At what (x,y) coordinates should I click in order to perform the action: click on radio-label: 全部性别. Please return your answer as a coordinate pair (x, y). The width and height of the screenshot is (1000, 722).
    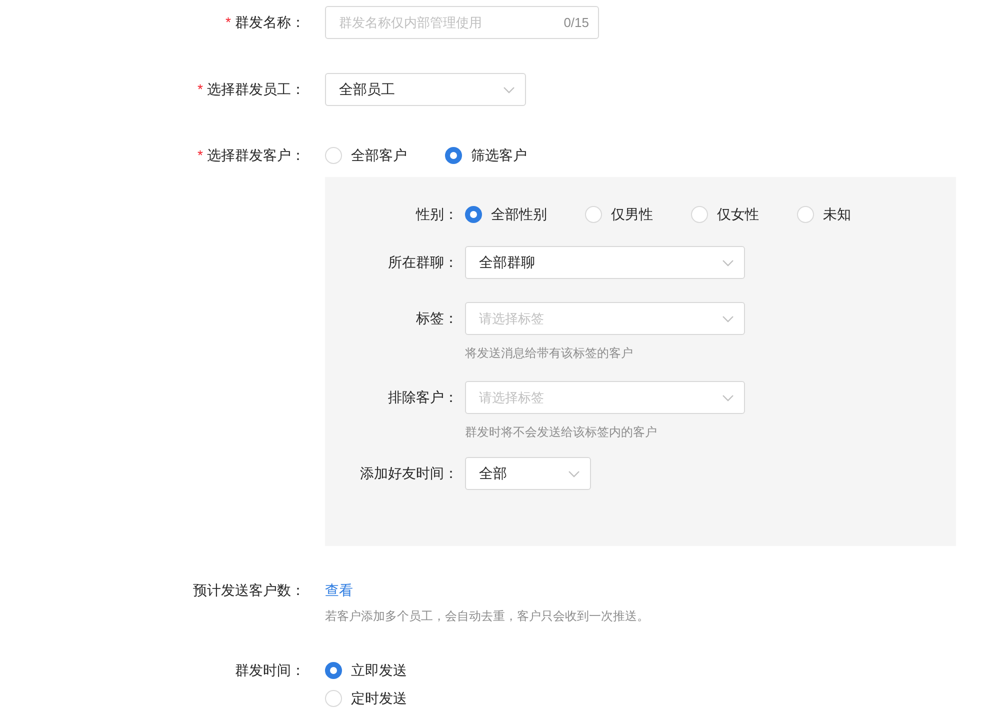
    Looking at the image, I should click on (519, 214).